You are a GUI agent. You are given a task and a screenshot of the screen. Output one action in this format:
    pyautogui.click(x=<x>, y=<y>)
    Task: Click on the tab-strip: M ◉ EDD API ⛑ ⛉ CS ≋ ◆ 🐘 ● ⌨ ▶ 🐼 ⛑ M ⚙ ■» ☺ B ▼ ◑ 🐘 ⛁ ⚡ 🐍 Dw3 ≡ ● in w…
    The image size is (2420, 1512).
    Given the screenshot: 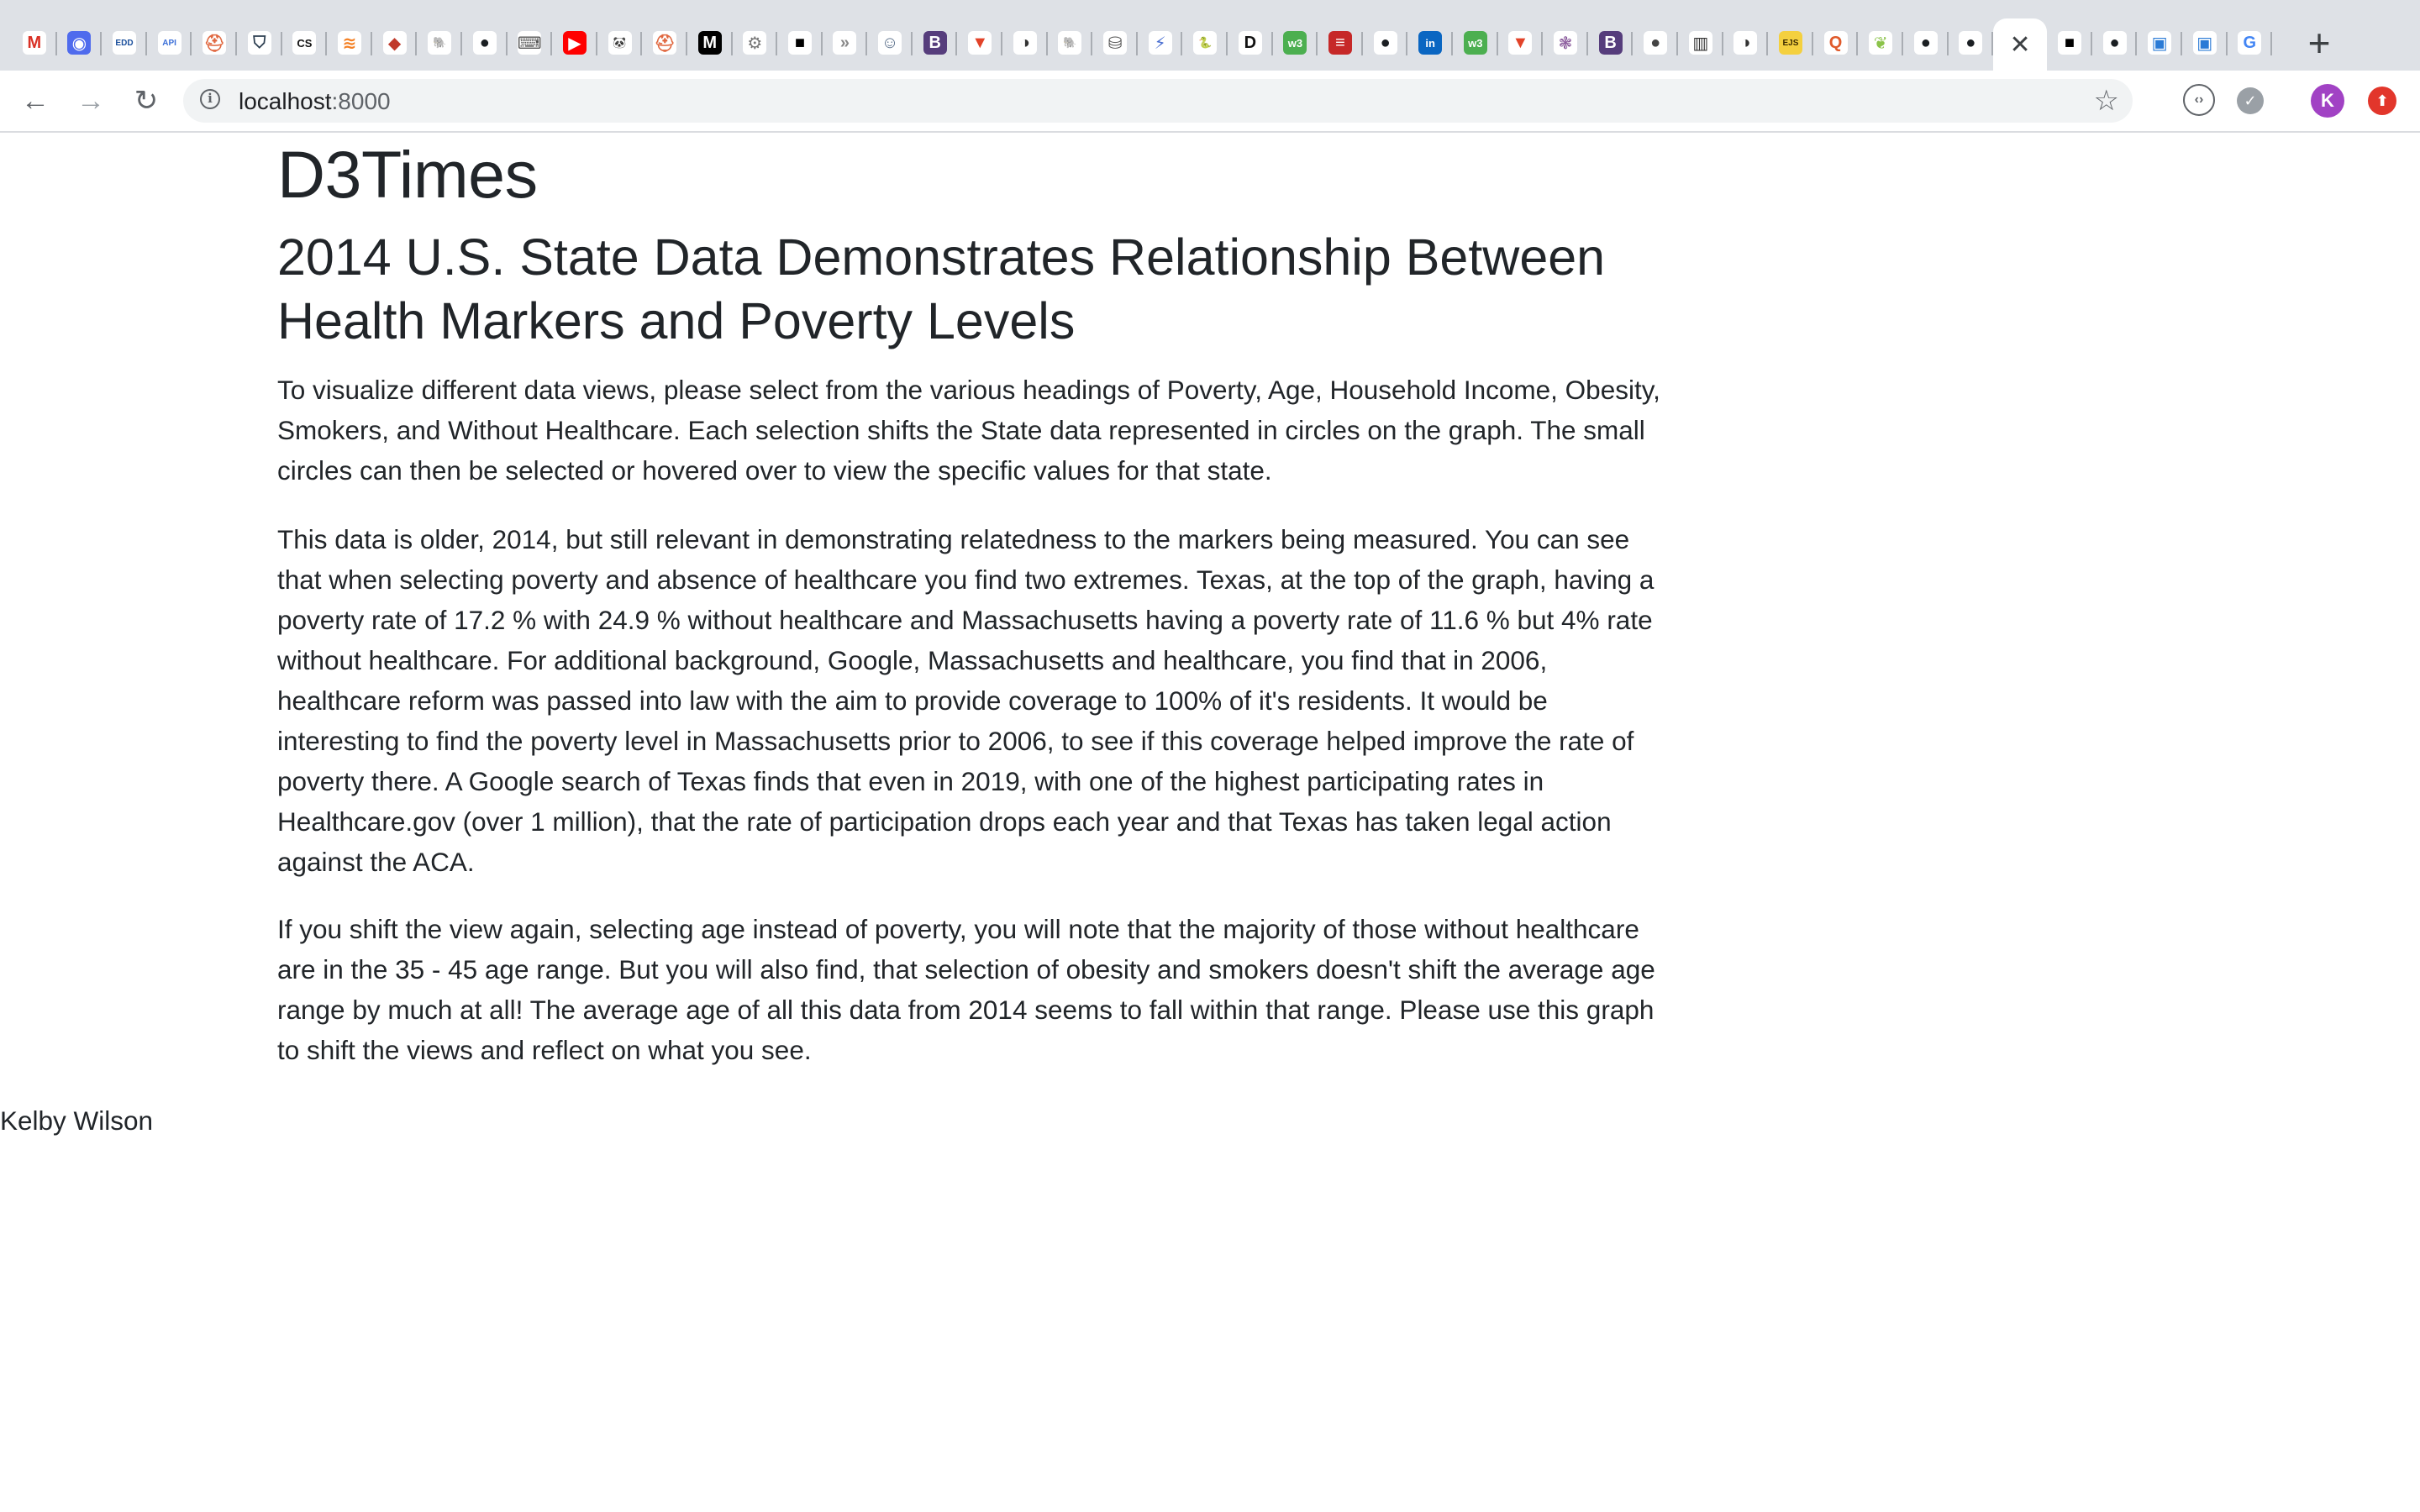 What is the action you would take?
    pyautogui.click(x=1210, y=35)
    